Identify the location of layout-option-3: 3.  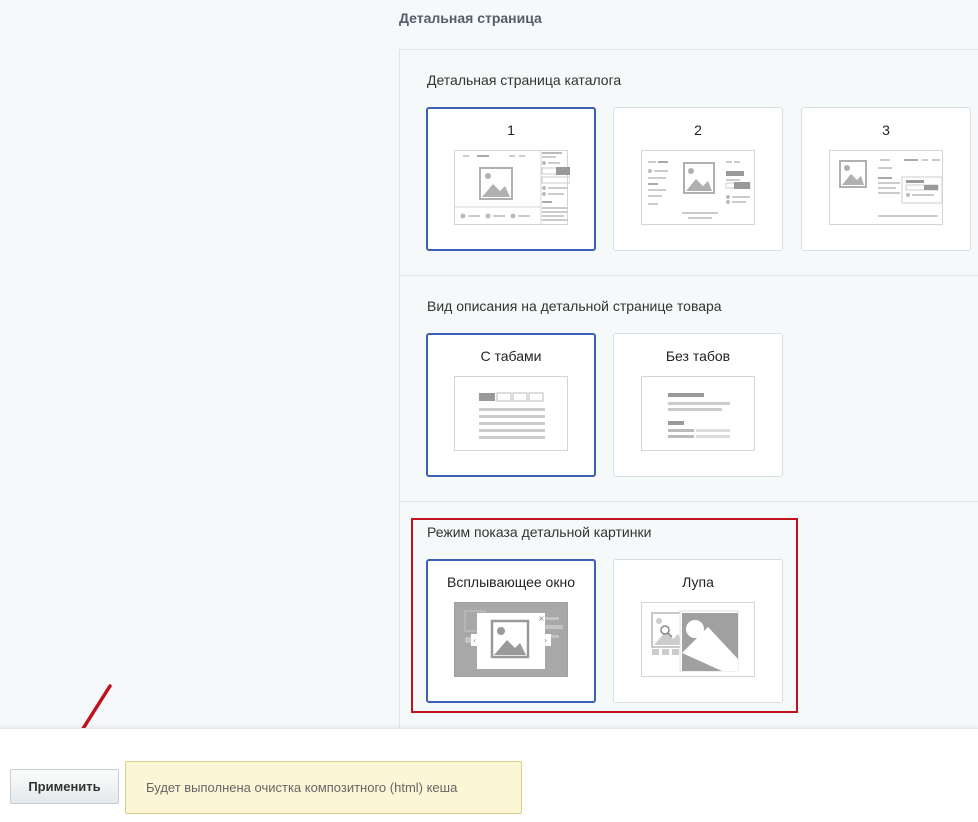
(886, 179).